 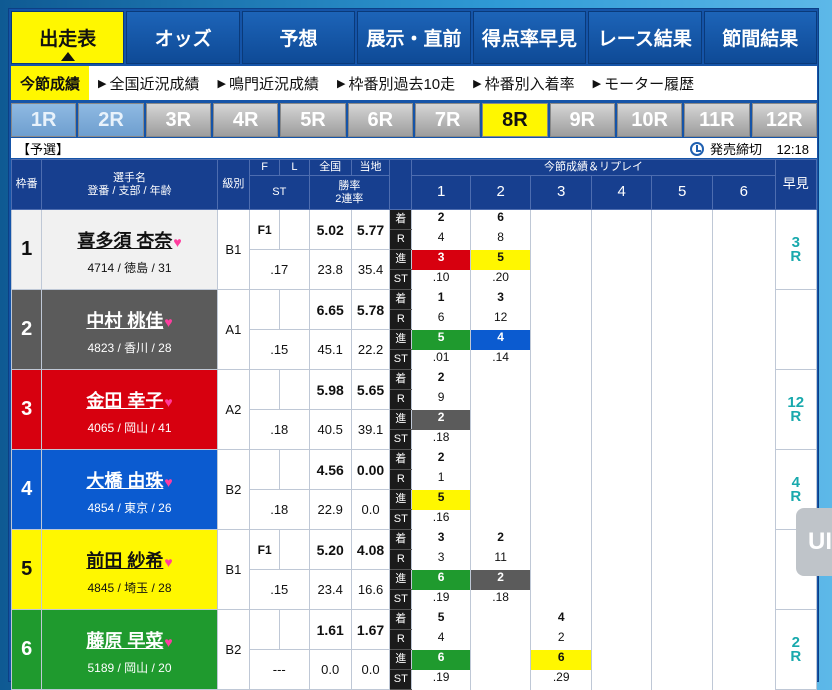 I want to click on side-chip: UI, so click(x=814, y=542).